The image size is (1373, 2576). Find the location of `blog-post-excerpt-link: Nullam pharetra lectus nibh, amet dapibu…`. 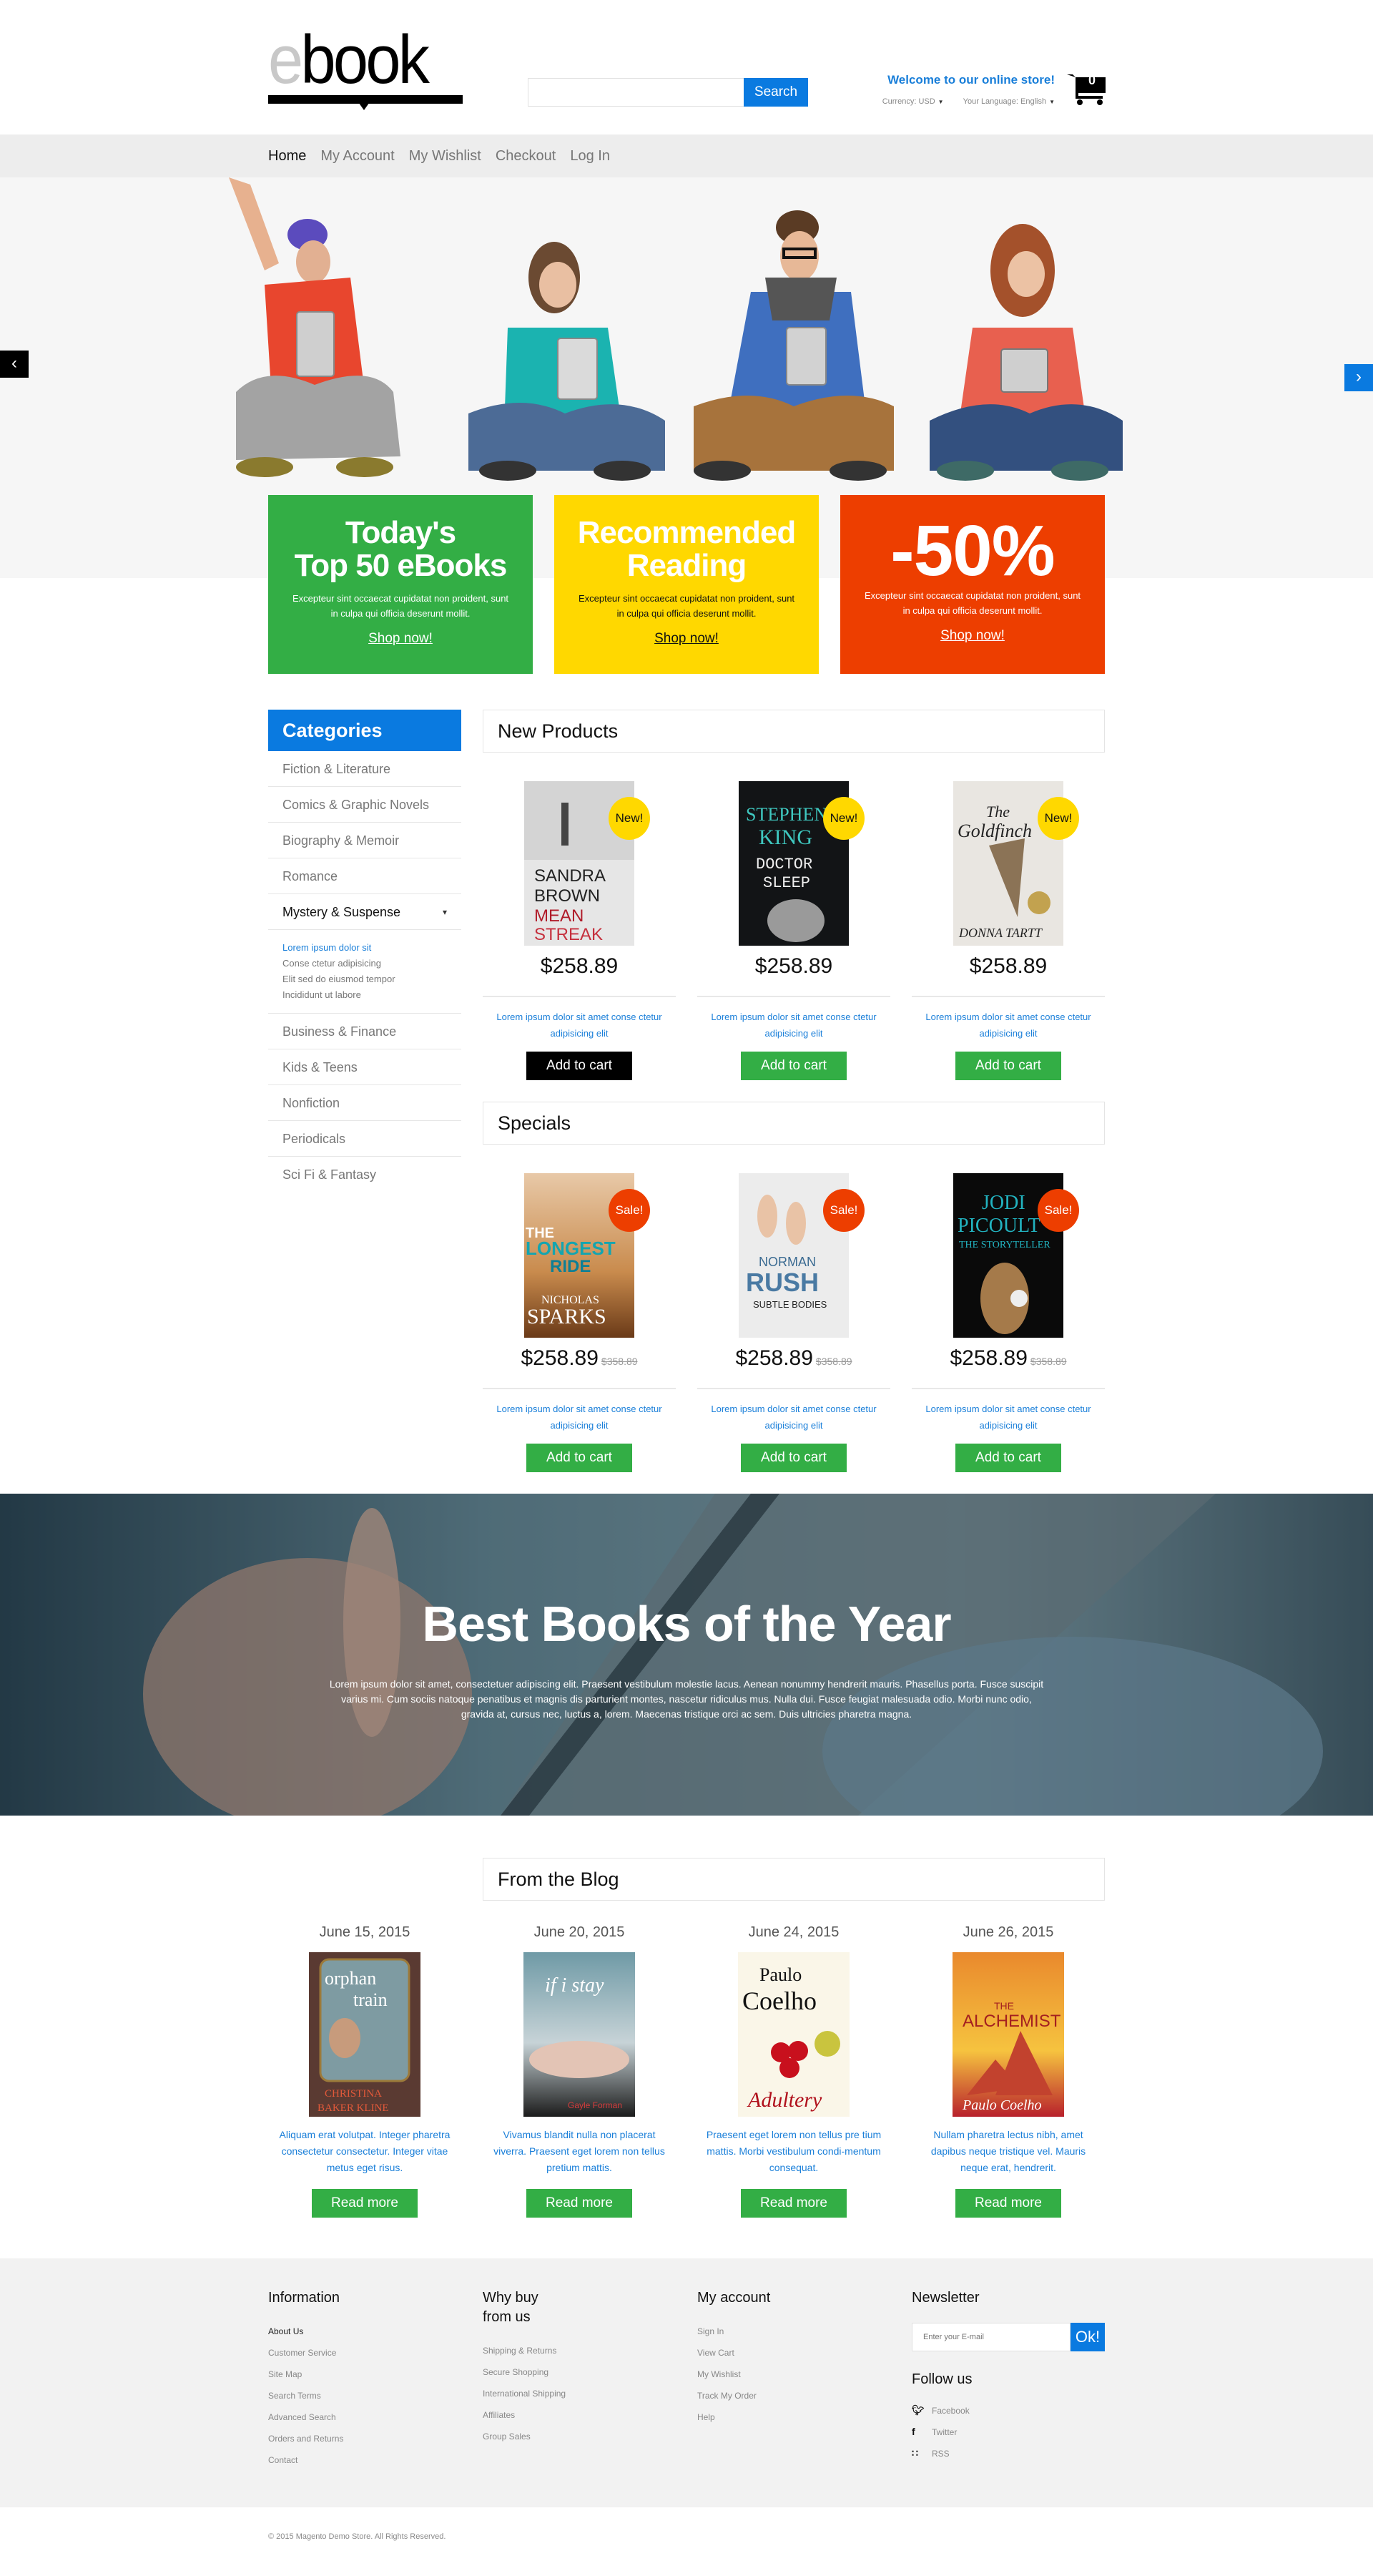

blog-post-excerpt-link: Nullam pharetra lectus nibh, amet dapibu… is located at coordinates (1008, 2151).